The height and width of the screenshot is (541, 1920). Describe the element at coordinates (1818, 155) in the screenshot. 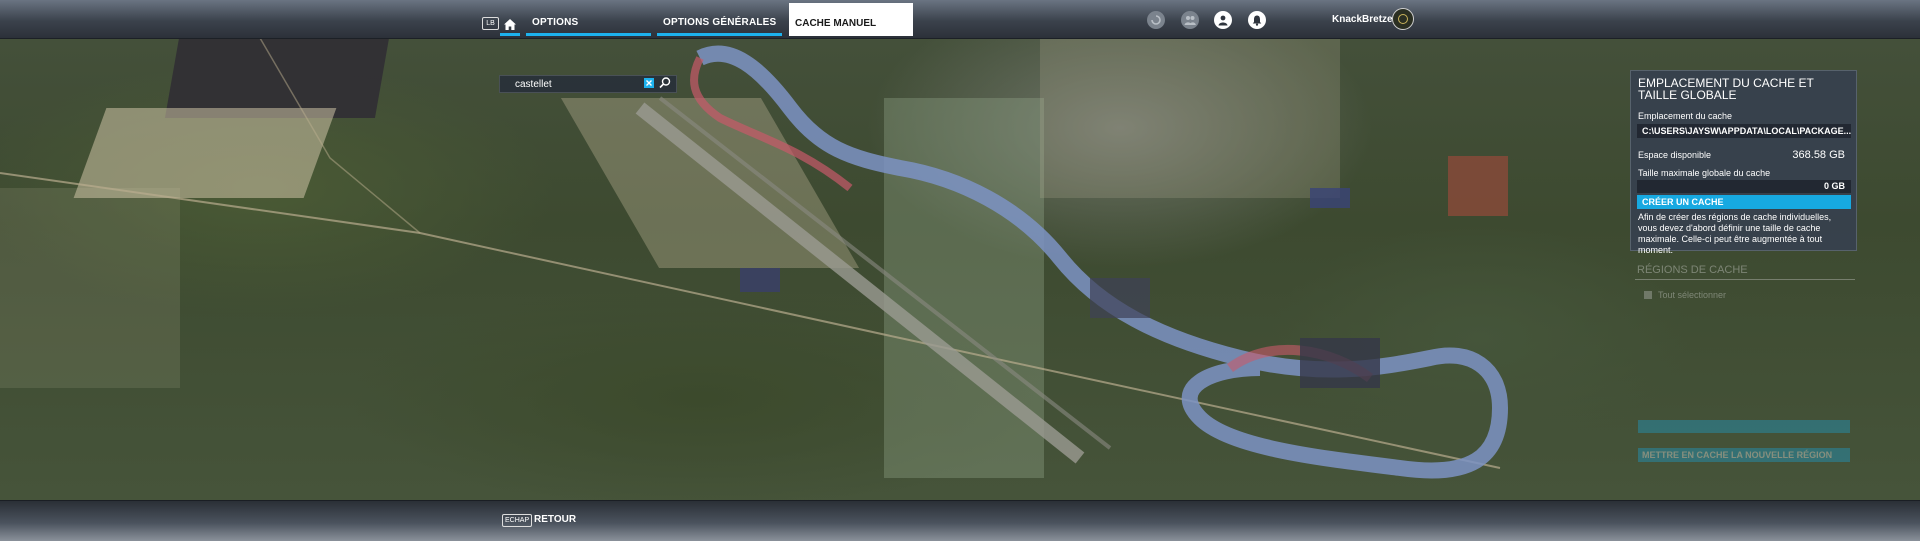

I see `available-space-value: 368.58 GB` at that location.